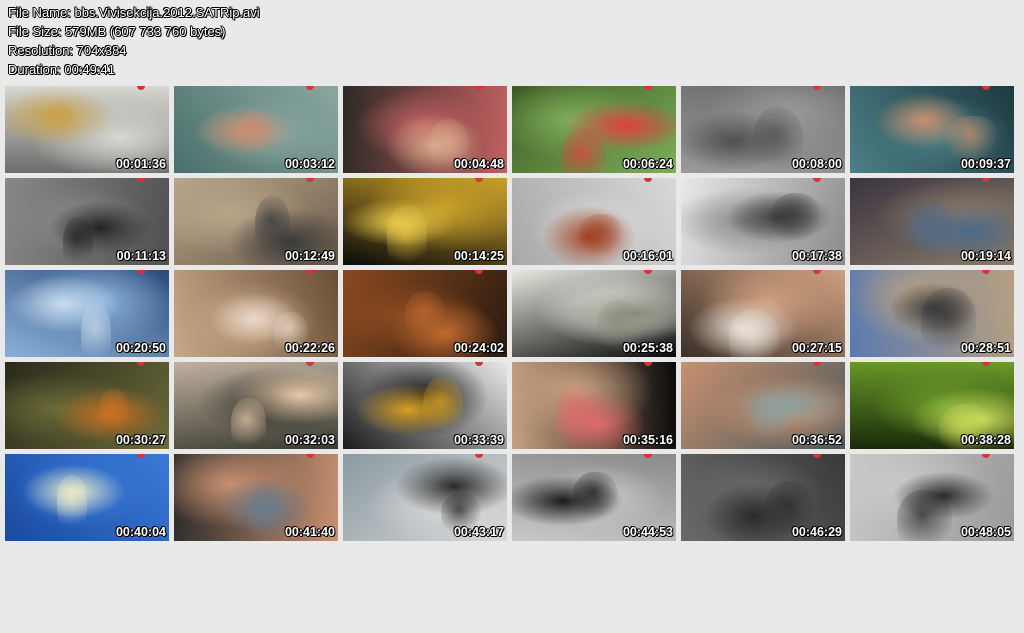  I want to click on thumbnail-frame: 00:09:37, so click(932, 129).